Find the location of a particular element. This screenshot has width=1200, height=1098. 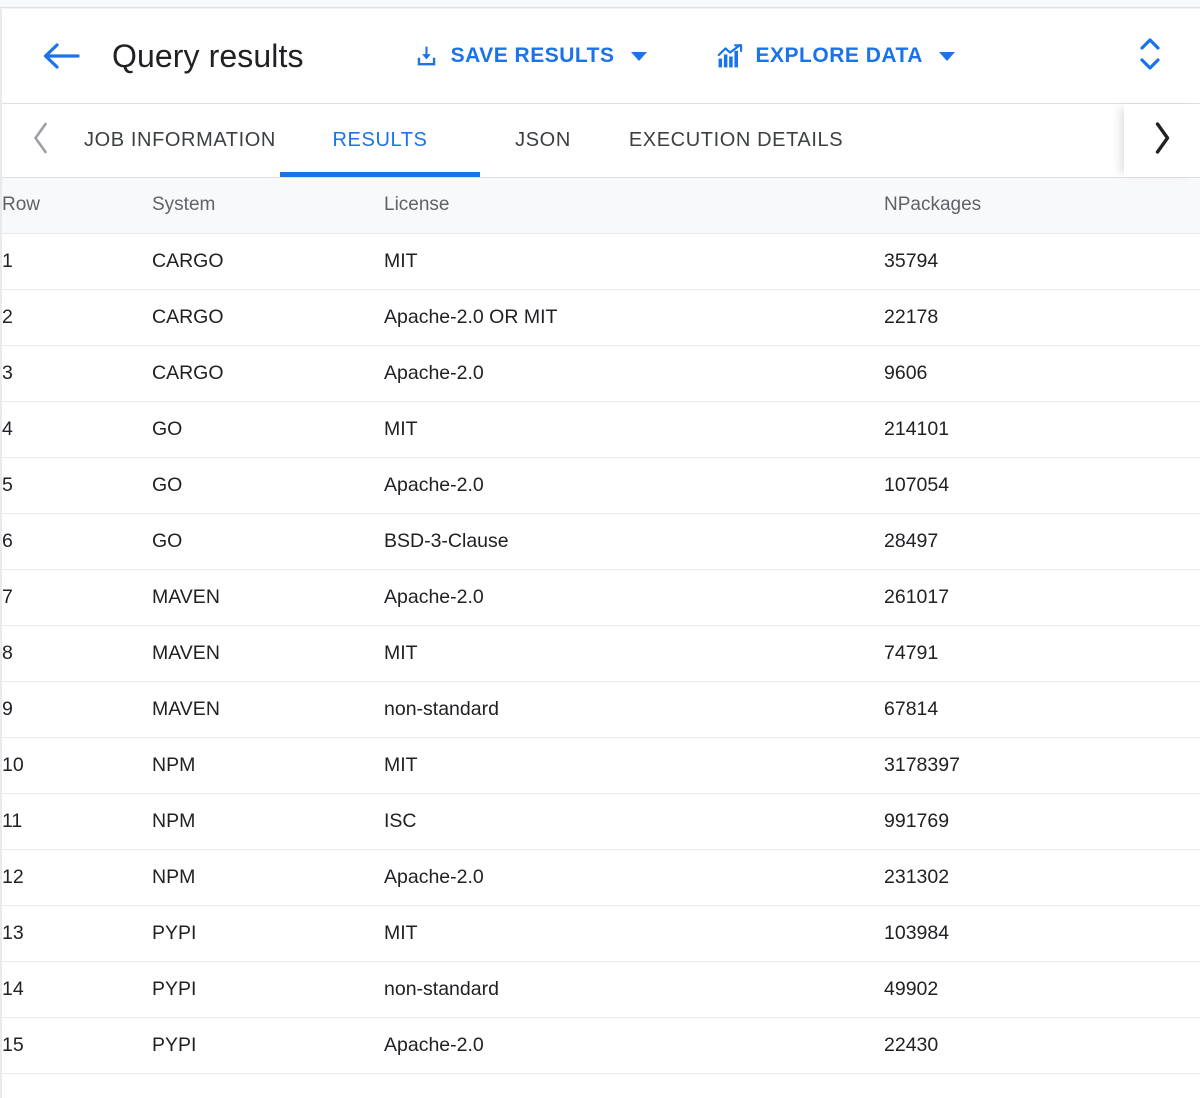

tabs-scroll-left-button is located at coordinates (41, 140).